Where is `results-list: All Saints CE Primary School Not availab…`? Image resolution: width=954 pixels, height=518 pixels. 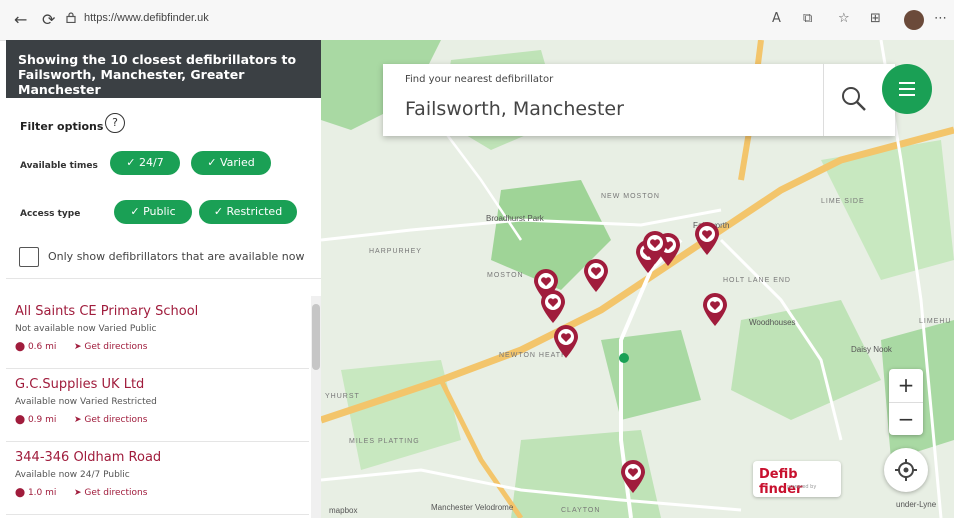 results-list: All Saints CE Primary School Not availab… is located at coordinates (157, 405).